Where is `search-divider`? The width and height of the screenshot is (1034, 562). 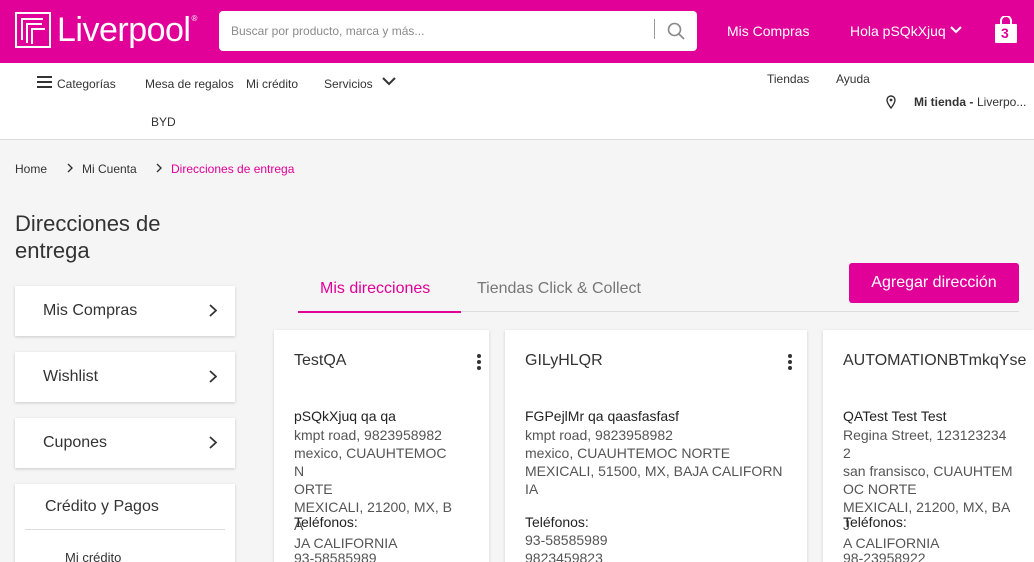 search-divider is located at coordinates (654, 29).